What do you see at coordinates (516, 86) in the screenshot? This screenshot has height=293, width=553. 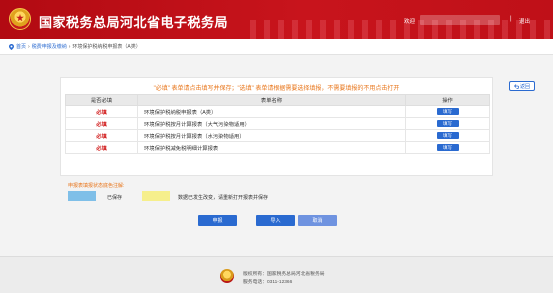 I see `back-arrow-icon` at bounding box center [516, 86].